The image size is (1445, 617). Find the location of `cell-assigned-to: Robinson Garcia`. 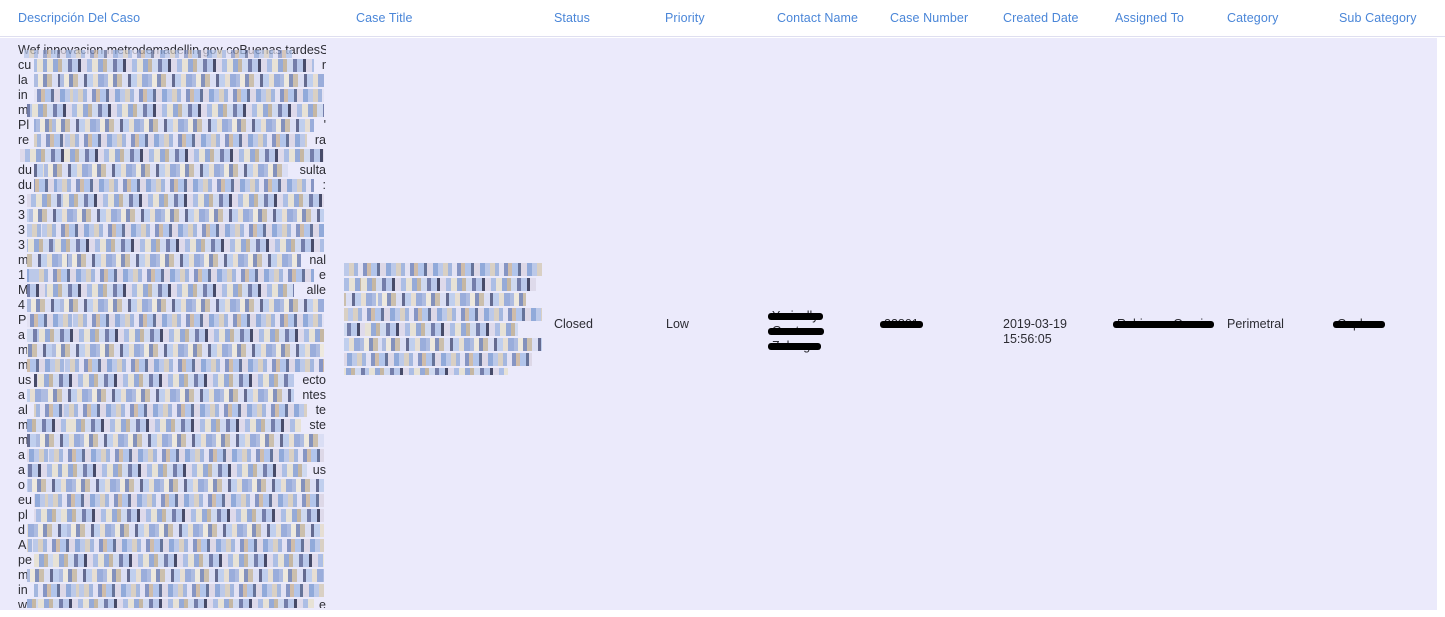

cell-assigned-to: Robinson Garcia is located at coordinates (1163, 324).